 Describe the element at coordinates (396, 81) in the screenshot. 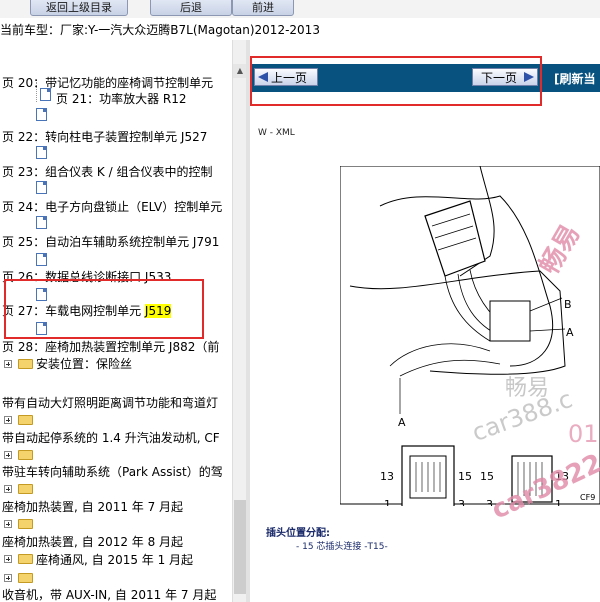

I see `annotation-box-nav` at that location.